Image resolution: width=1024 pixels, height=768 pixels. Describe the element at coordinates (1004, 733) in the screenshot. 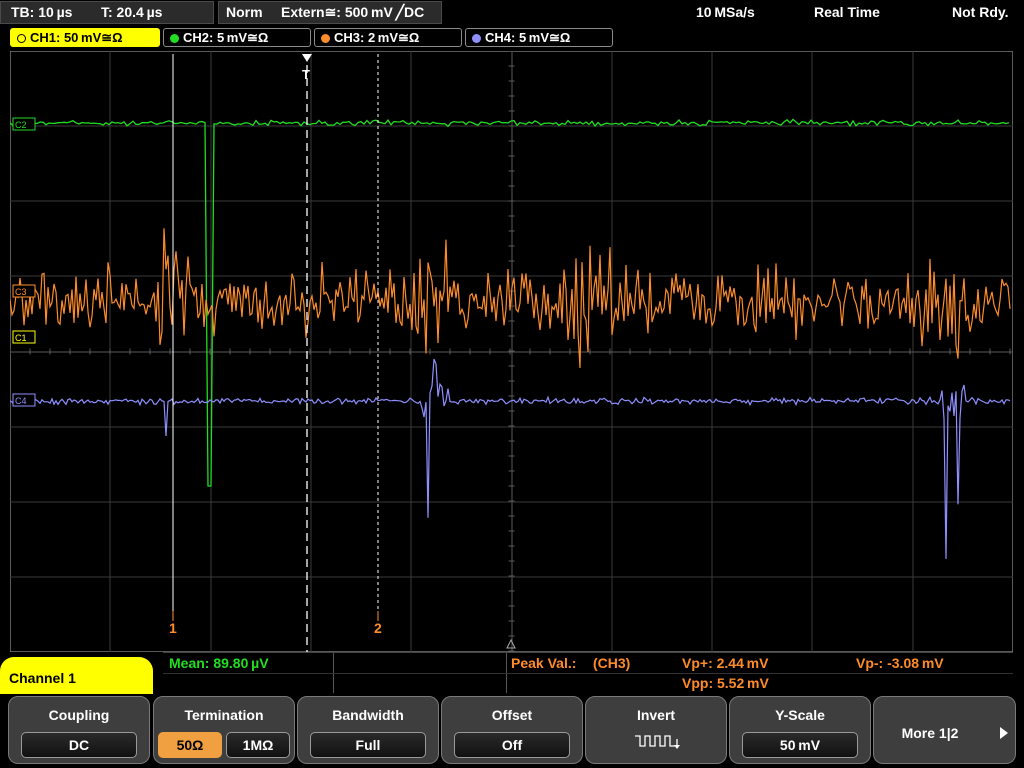

I see `play-arrow-icon` at that location.